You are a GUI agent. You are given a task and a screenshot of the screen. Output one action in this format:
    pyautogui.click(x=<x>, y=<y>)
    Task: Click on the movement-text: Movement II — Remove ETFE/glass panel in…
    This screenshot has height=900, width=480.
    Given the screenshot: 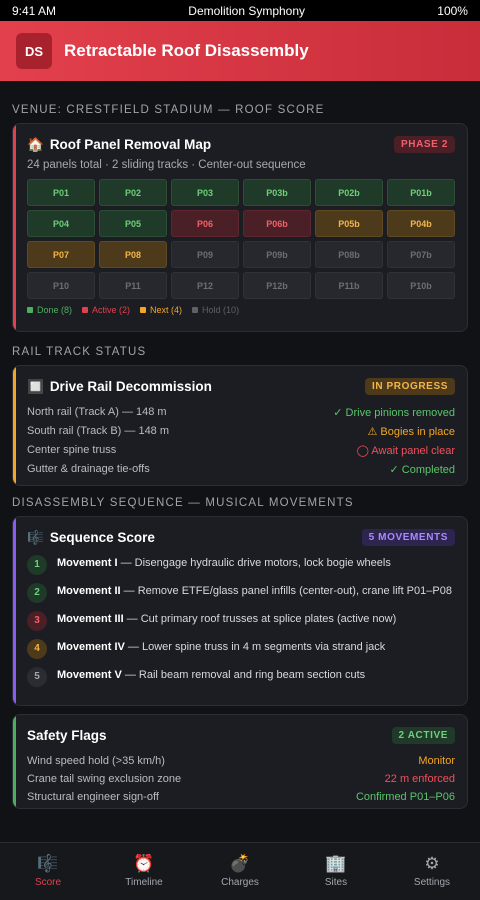 What is the action you would take?
    pyautogui.click(x=254, y=591)
    